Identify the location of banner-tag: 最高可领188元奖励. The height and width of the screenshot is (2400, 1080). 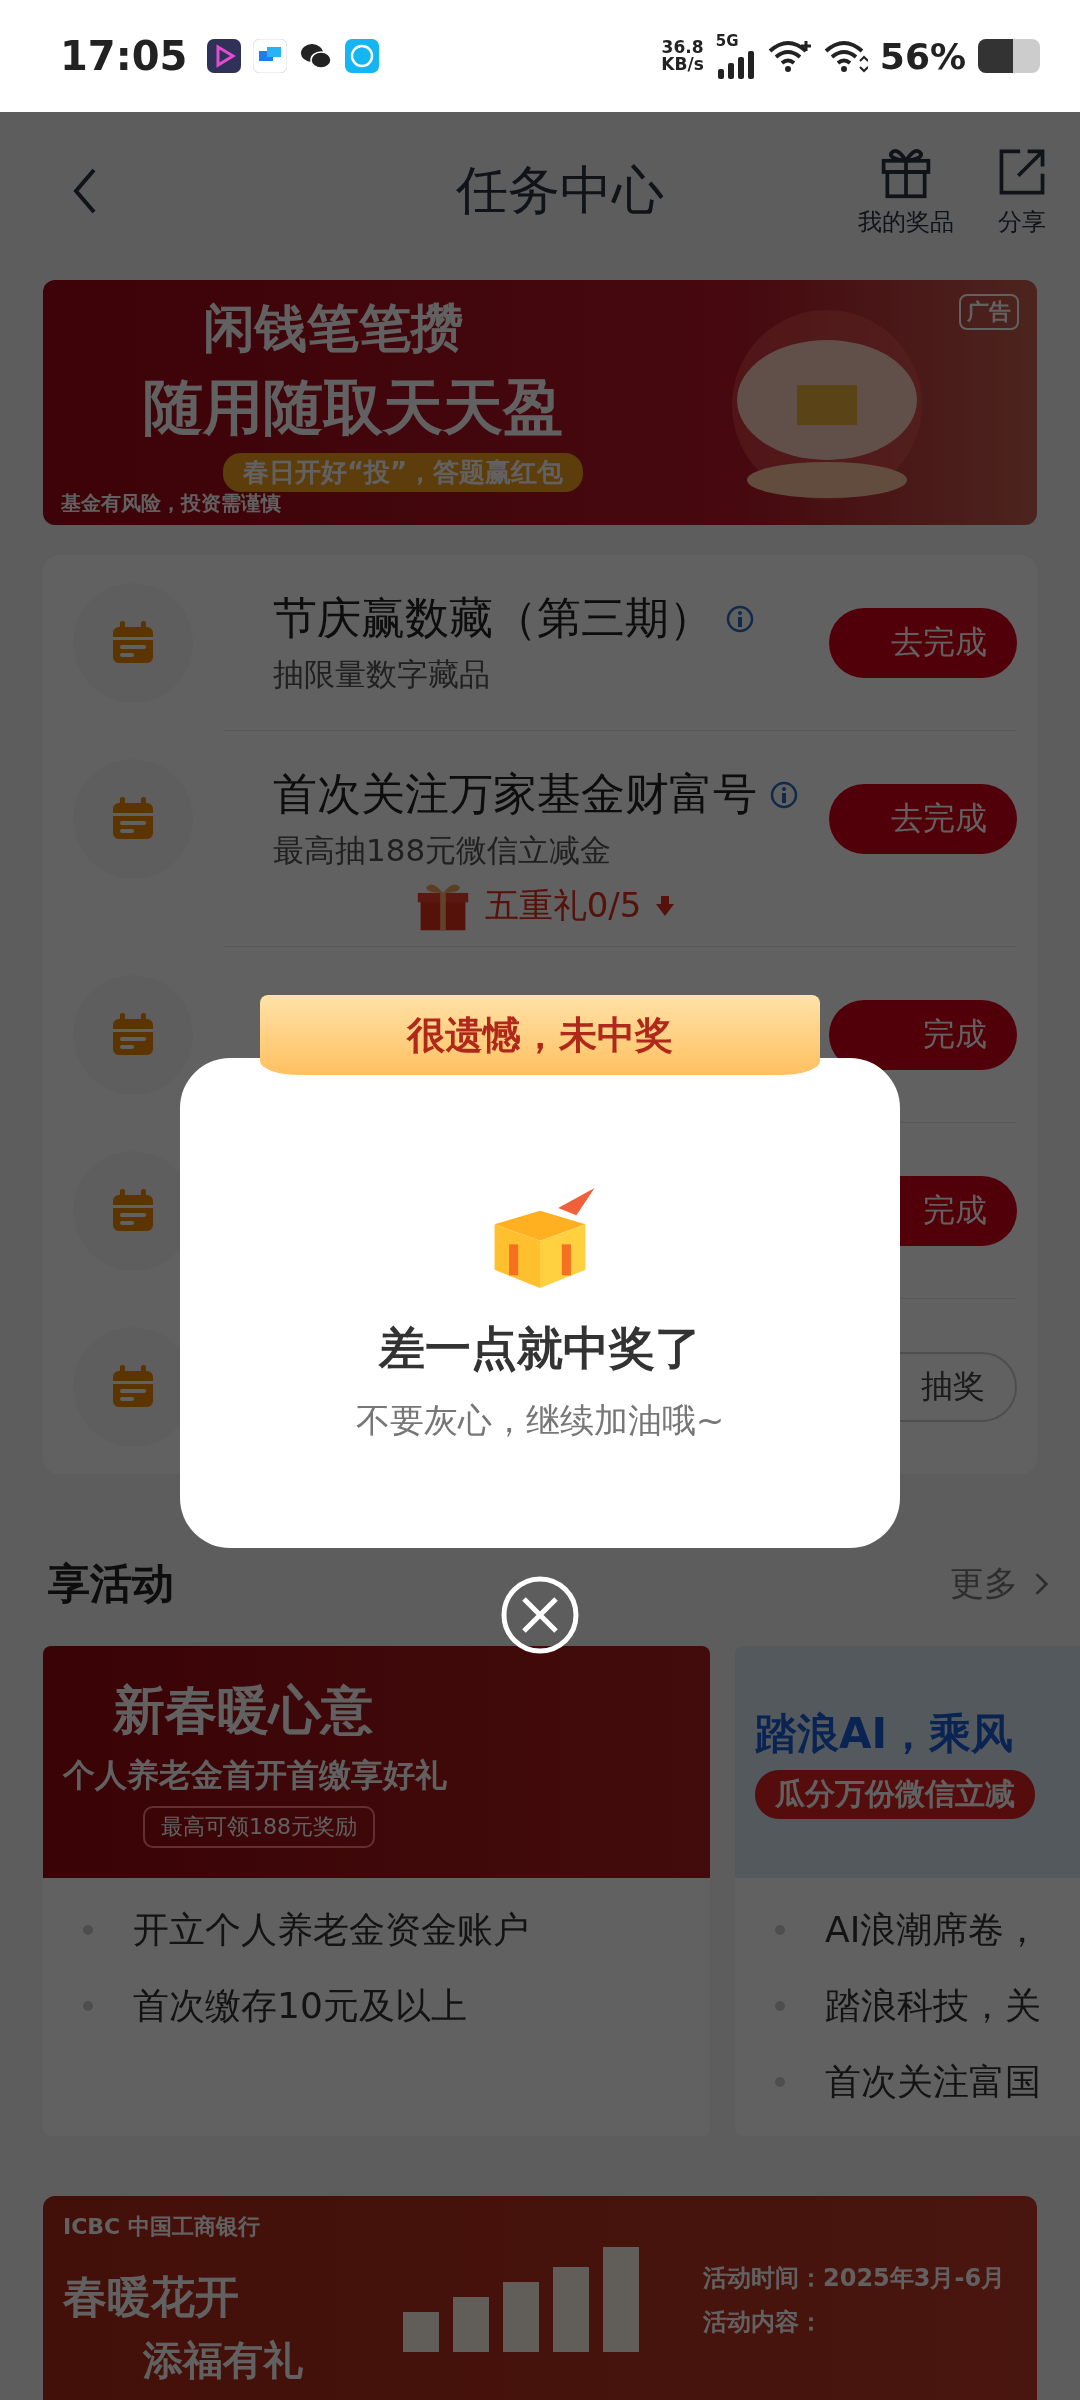
(259, 1827).